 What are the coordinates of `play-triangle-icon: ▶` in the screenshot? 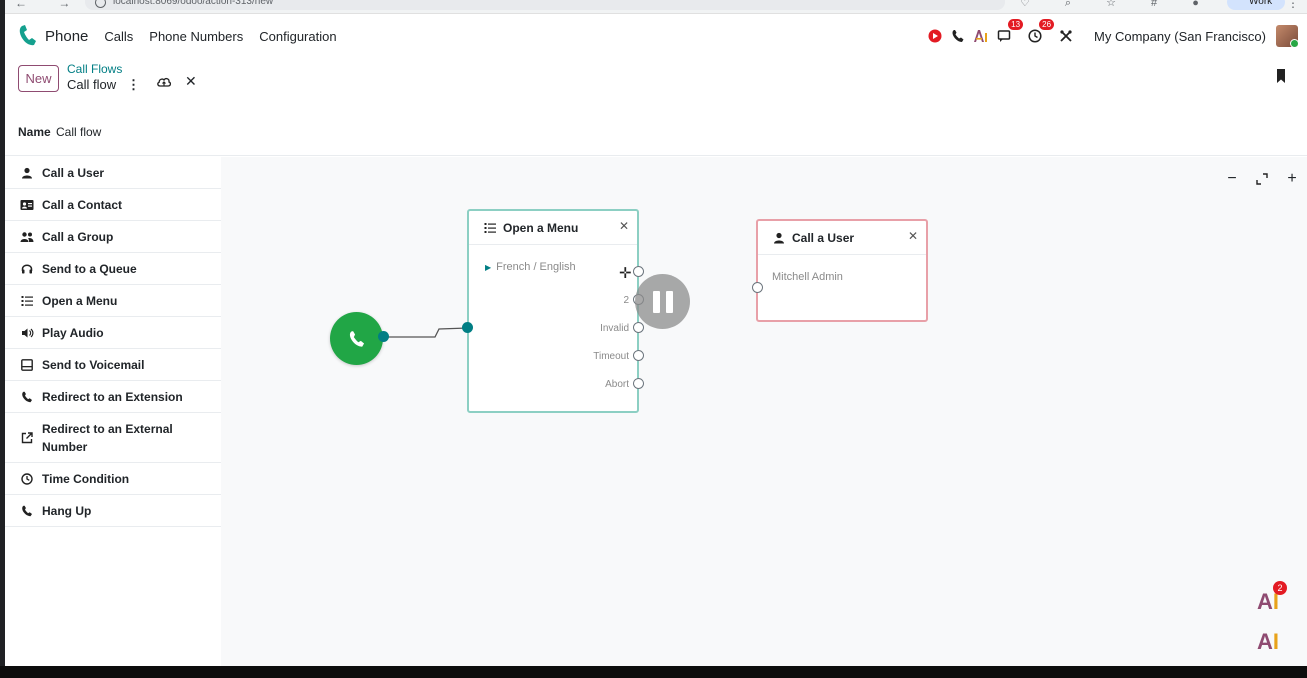 It's located at (488, 267).